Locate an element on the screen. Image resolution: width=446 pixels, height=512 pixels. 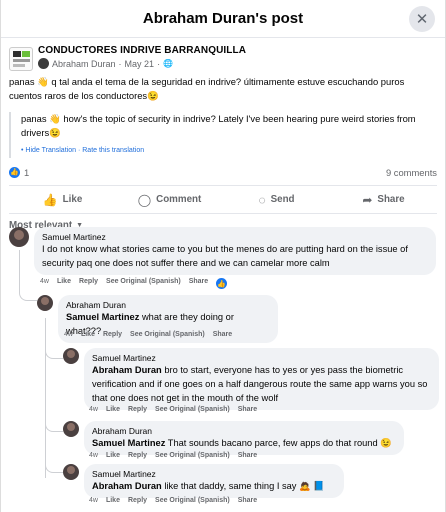
close-icon: ✕ is located at coordinates (422, 19).